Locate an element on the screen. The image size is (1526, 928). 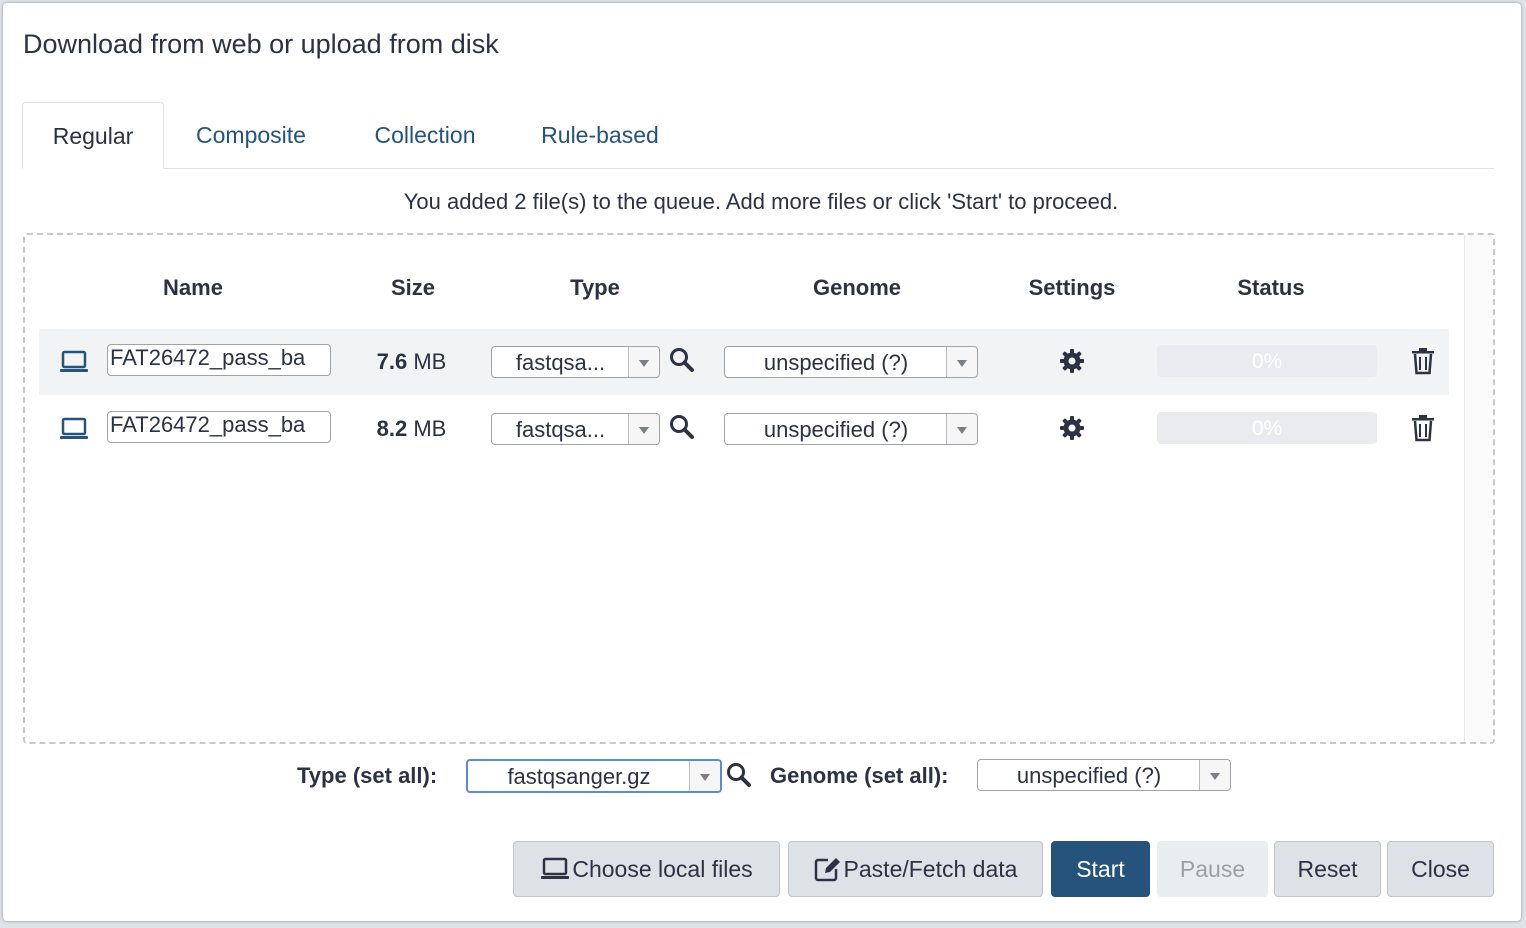
file-size: 7.6 MB is located at coordinates (411, 361).